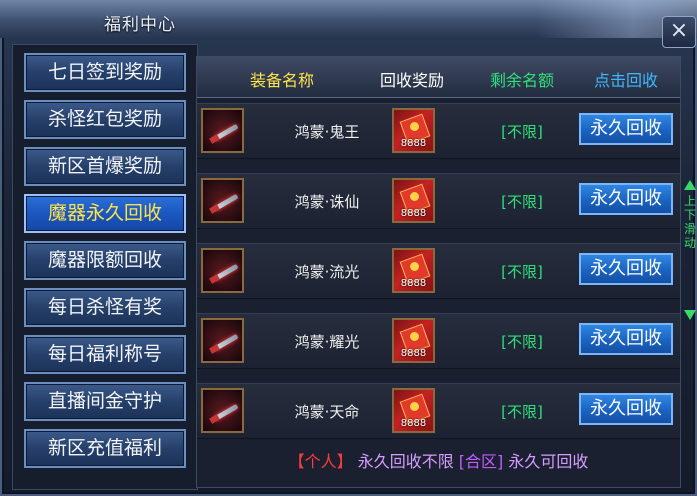 The width and height of the screenshot is (697, 496). I want to click on item-name: 鸿蒙·鬼王, so click(327, 132).